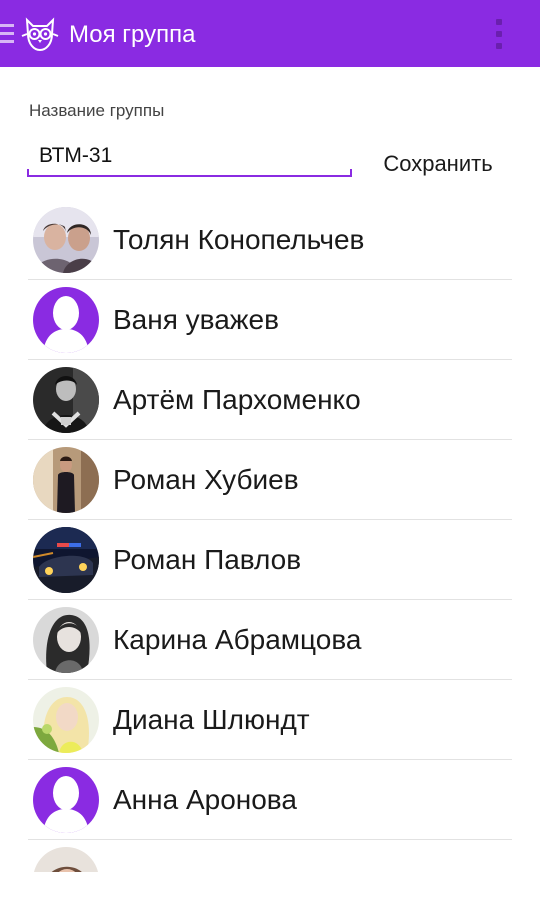 The height and width of the screenshot is (900, 540). Describe the element at coordinates (193, 156) in the screenshot. I see `group-name-input` at that location.